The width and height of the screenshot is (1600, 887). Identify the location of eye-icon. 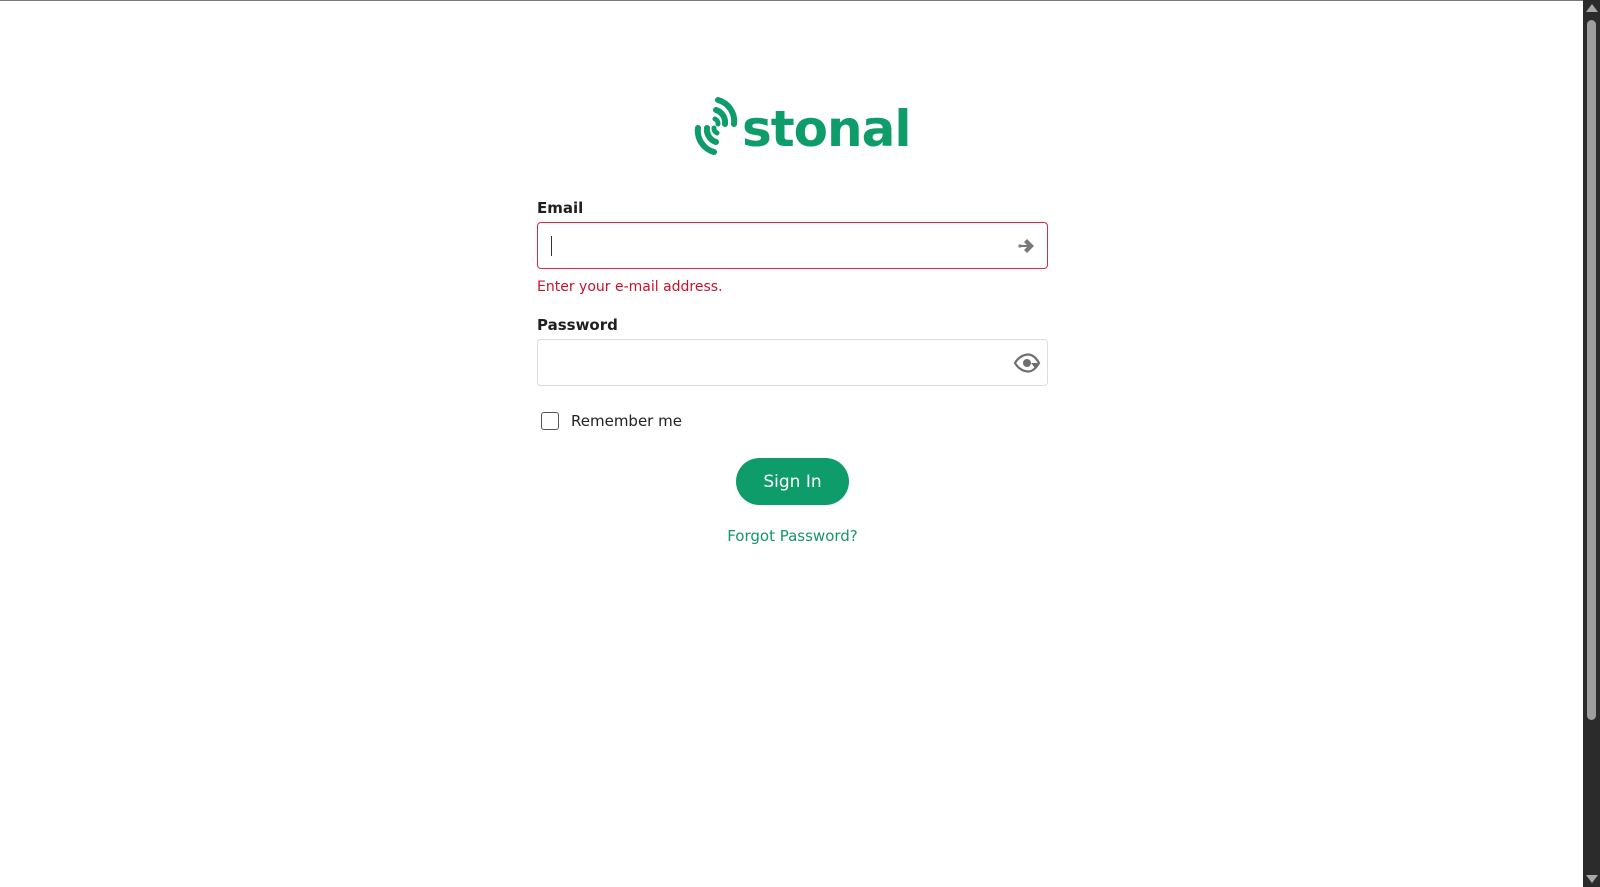
(1027, 363).